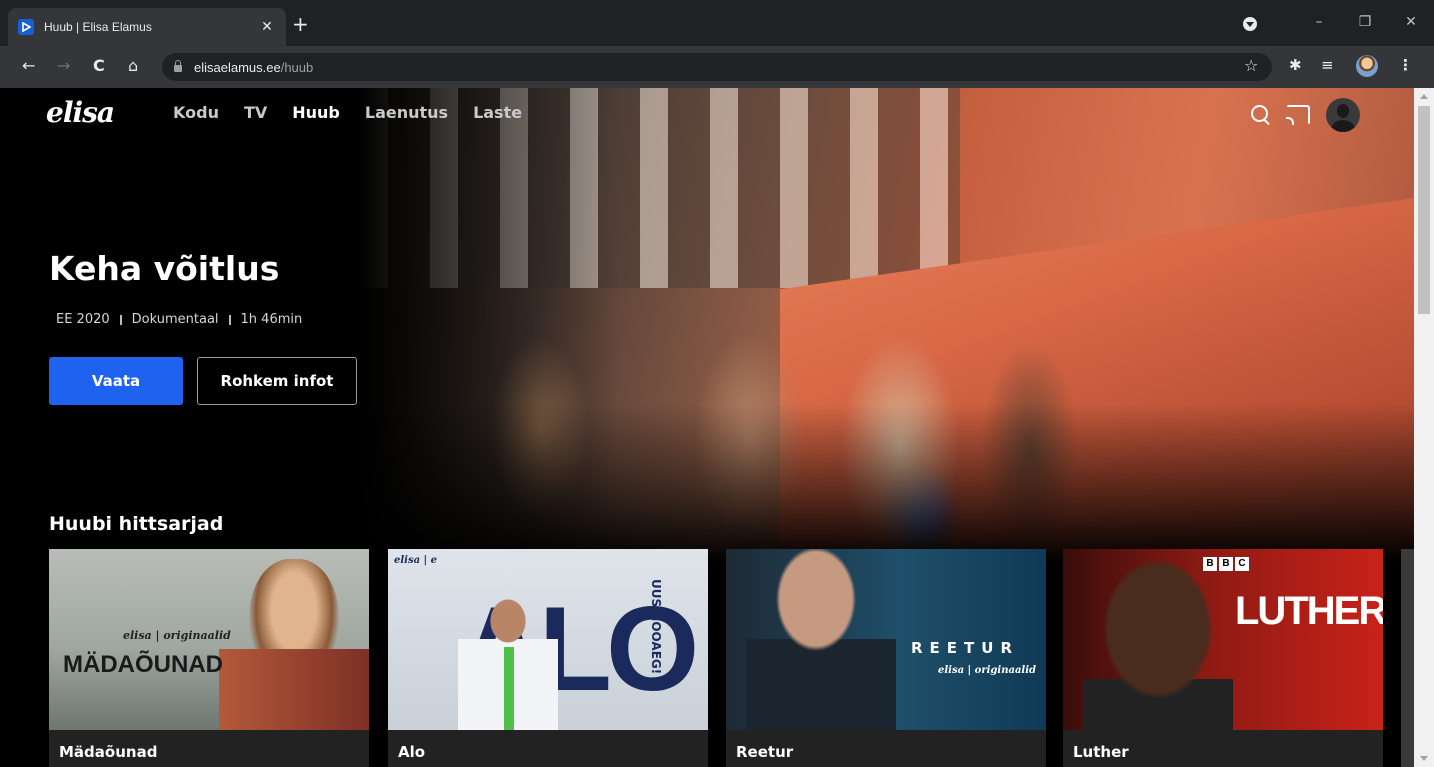  Describe the element at coordinates (1407, 658) in the screenshot. I see `next-card-peek` at that location.